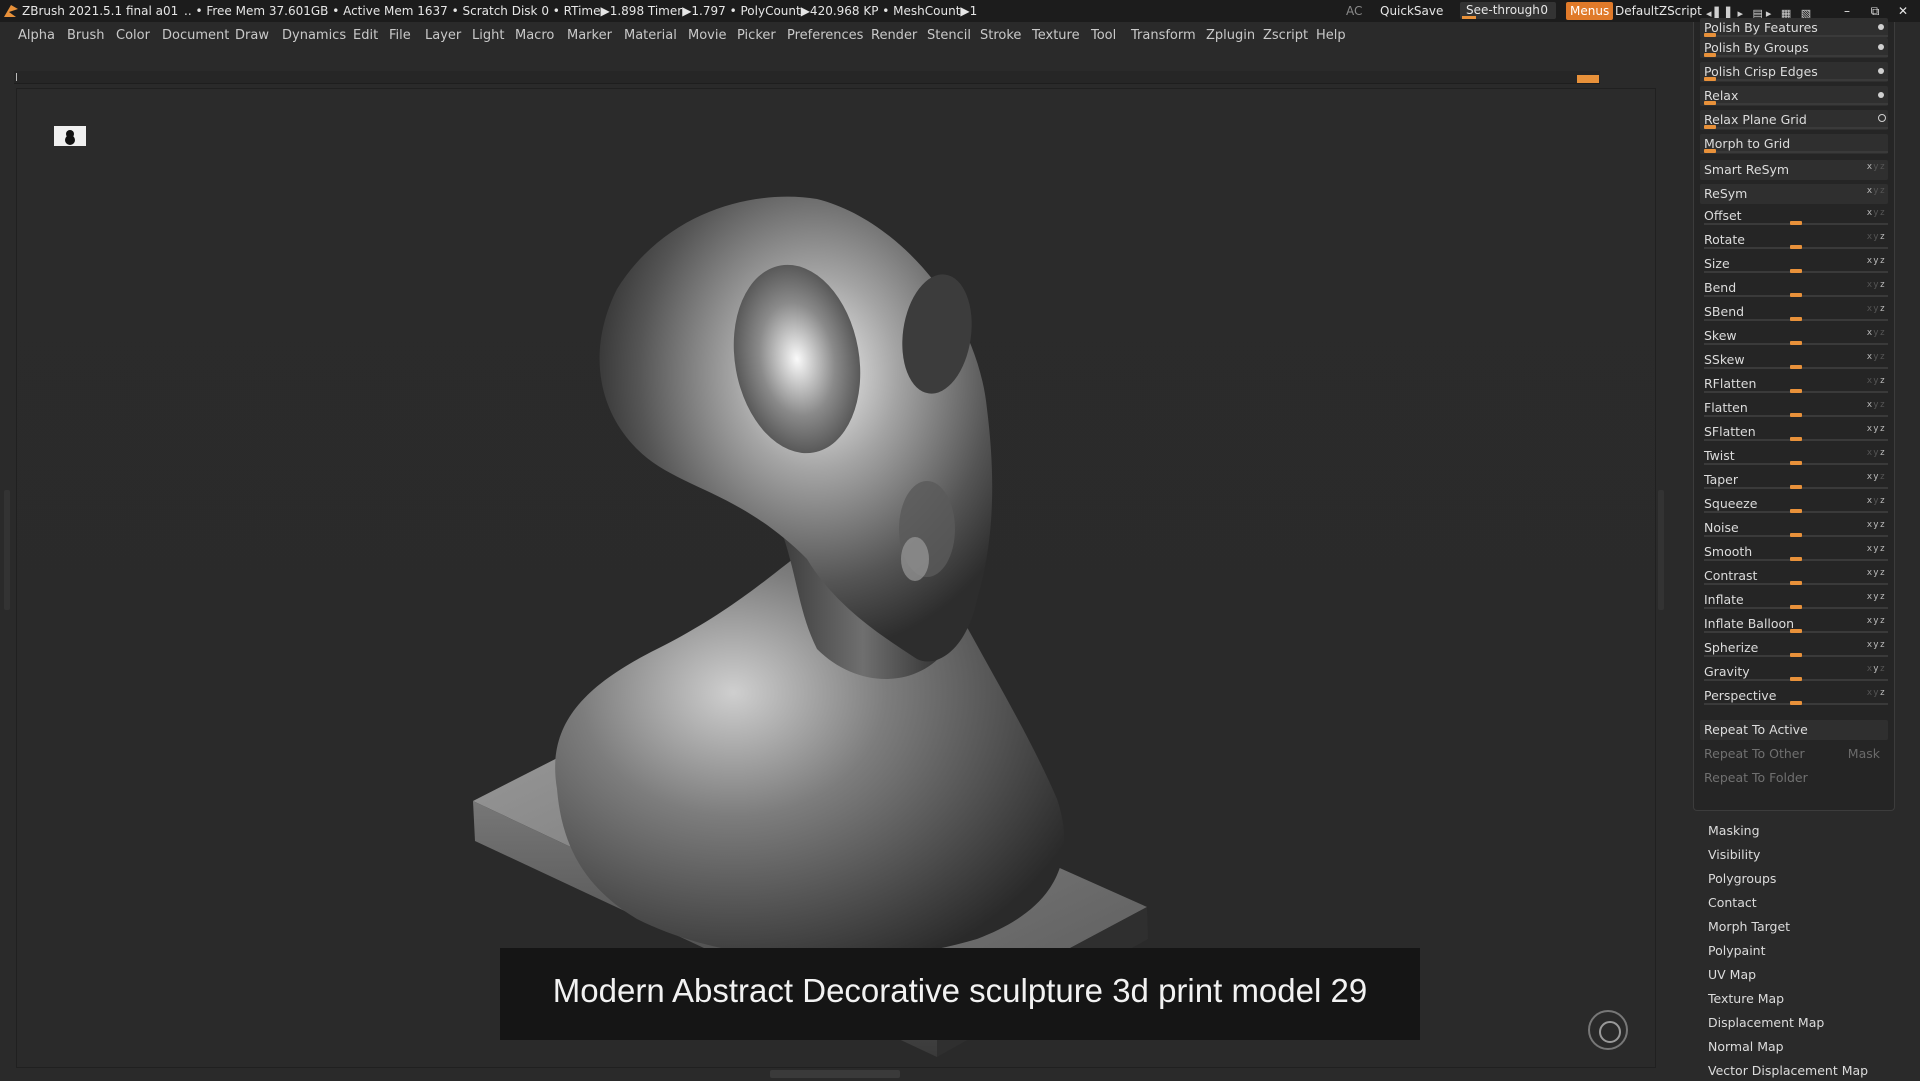 This screenshot has width=1920, height=1081. I want to click on deformer-perspective: Perspective xyz, so click(1794, 696).